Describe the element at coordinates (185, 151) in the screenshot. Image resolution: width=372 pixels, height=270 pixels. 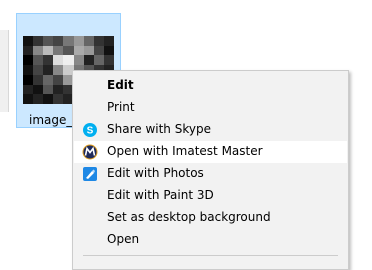
I see `menu-item-label: Open with Imatest Master` at that location.